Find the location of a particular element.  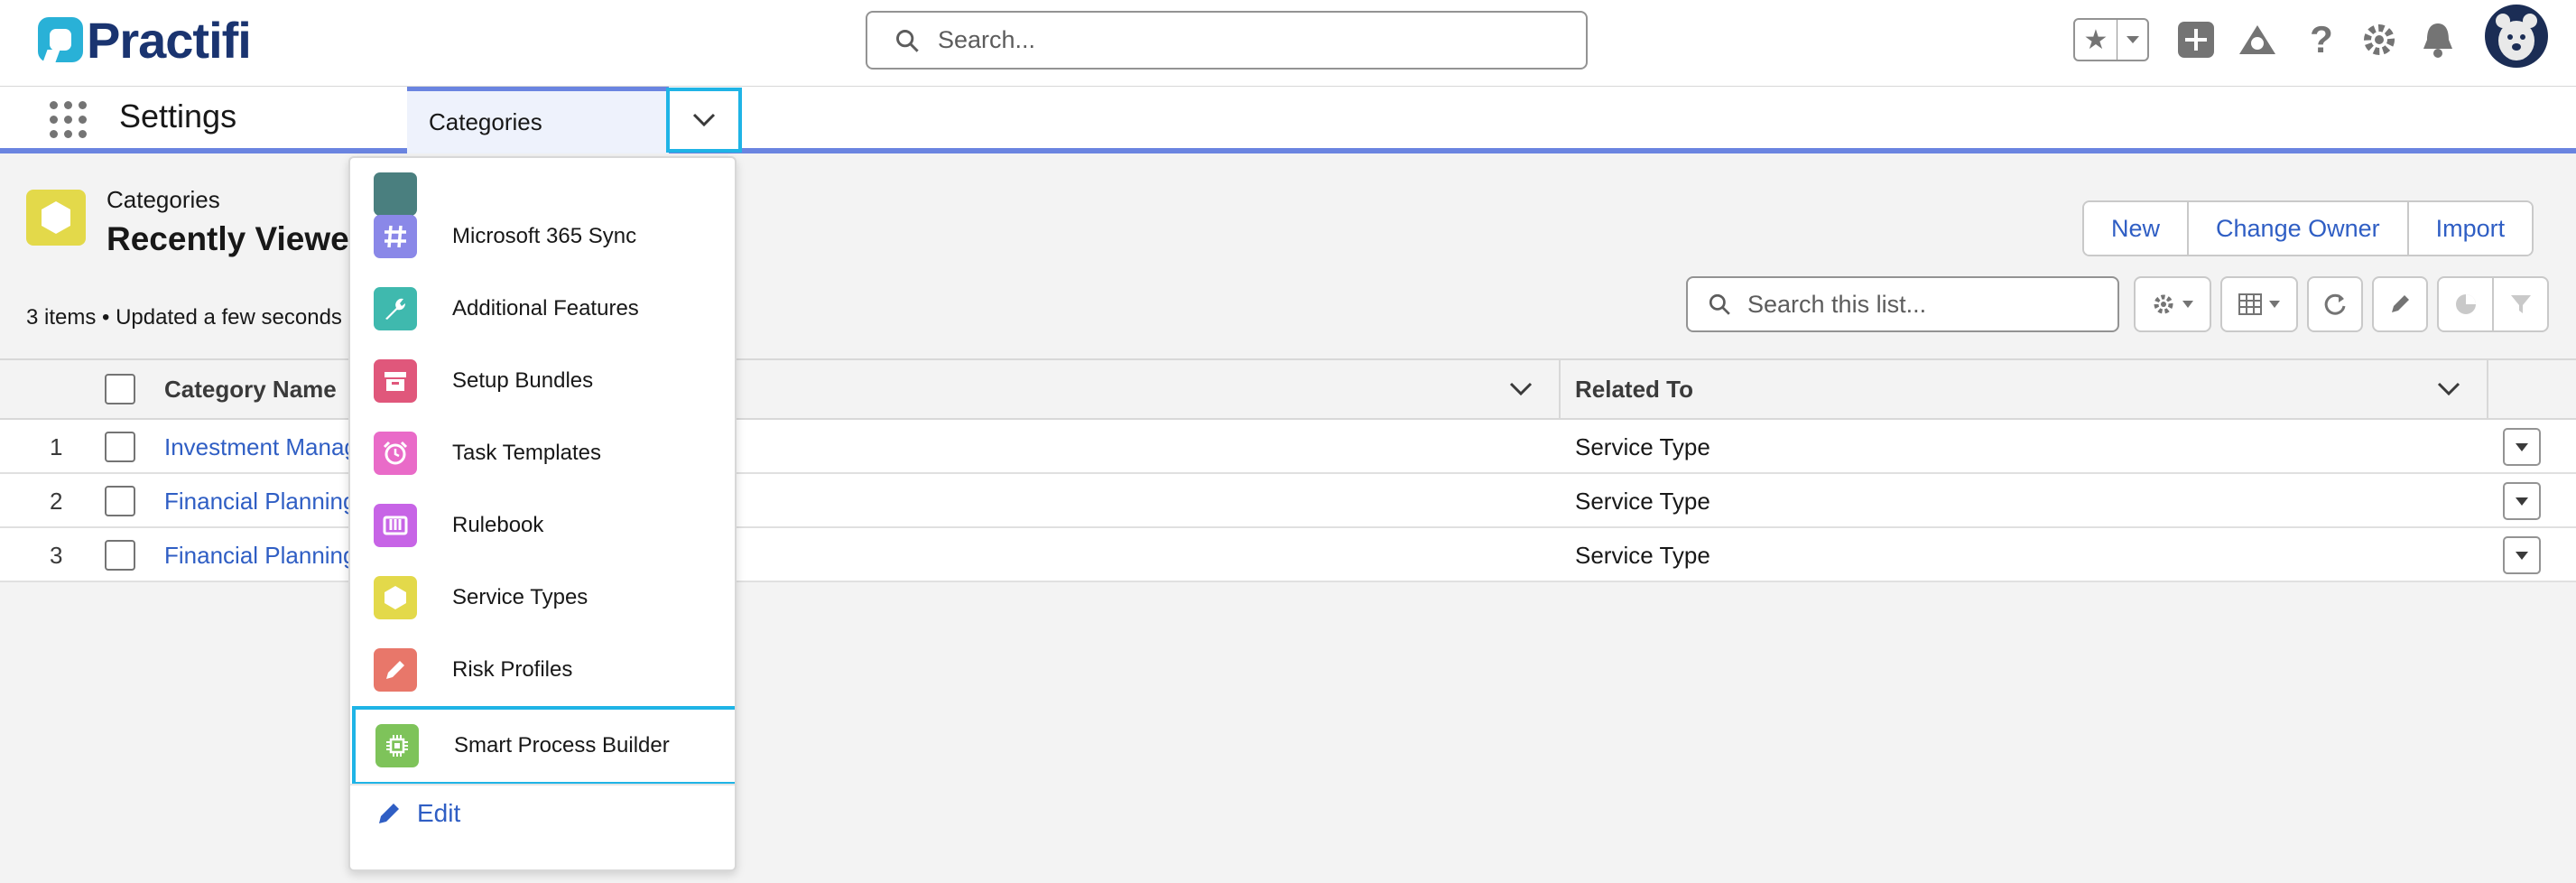

menu-item-additional-features: Additional Features is located at coordinates (543, 309).